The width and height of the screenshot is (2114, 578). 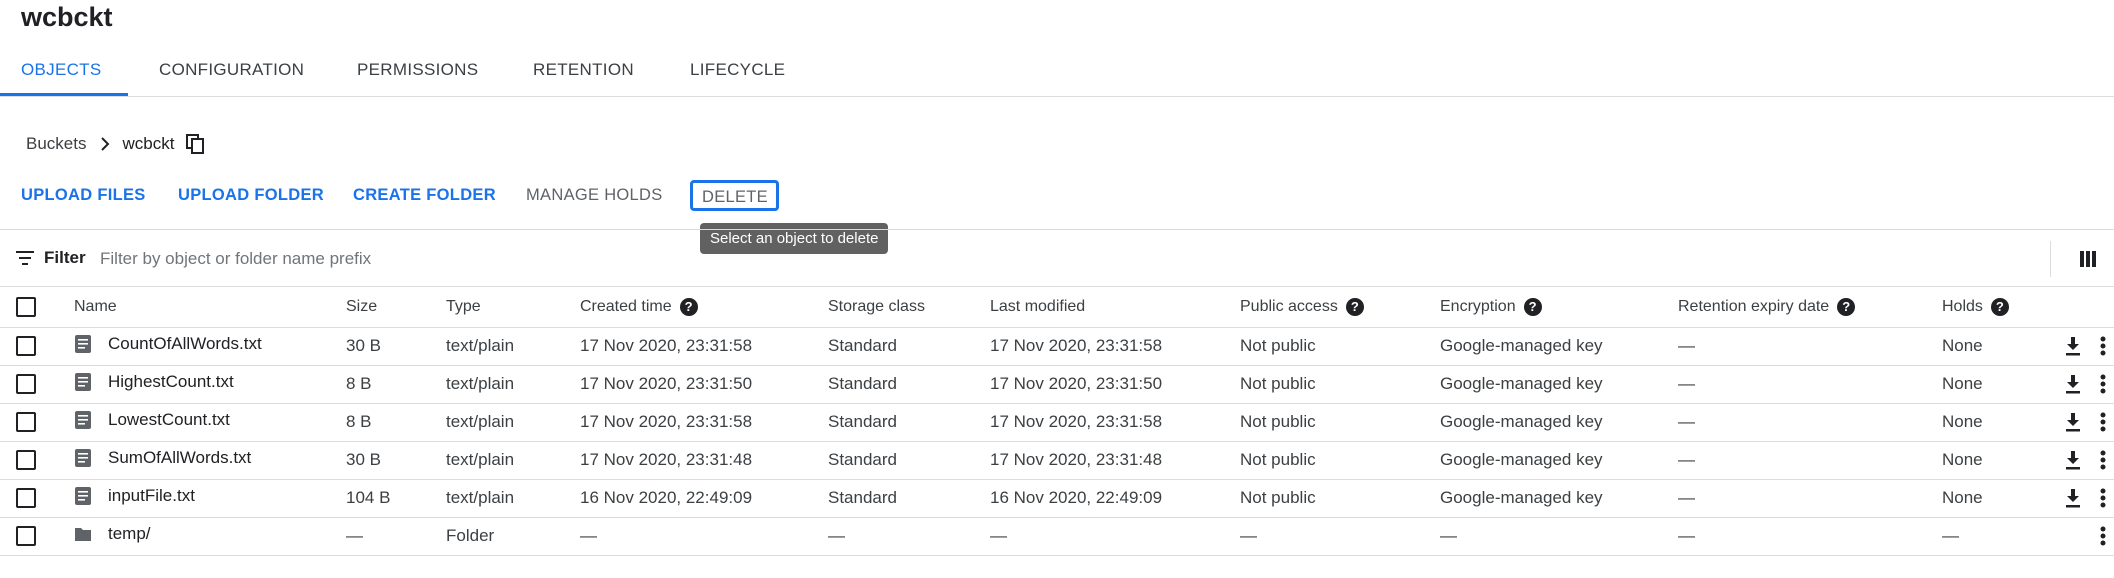 What do you see at coordinates (1962, 307) in the screenshot?
I see `column-header-holds: Holds` at bounding box center [1962, 307].